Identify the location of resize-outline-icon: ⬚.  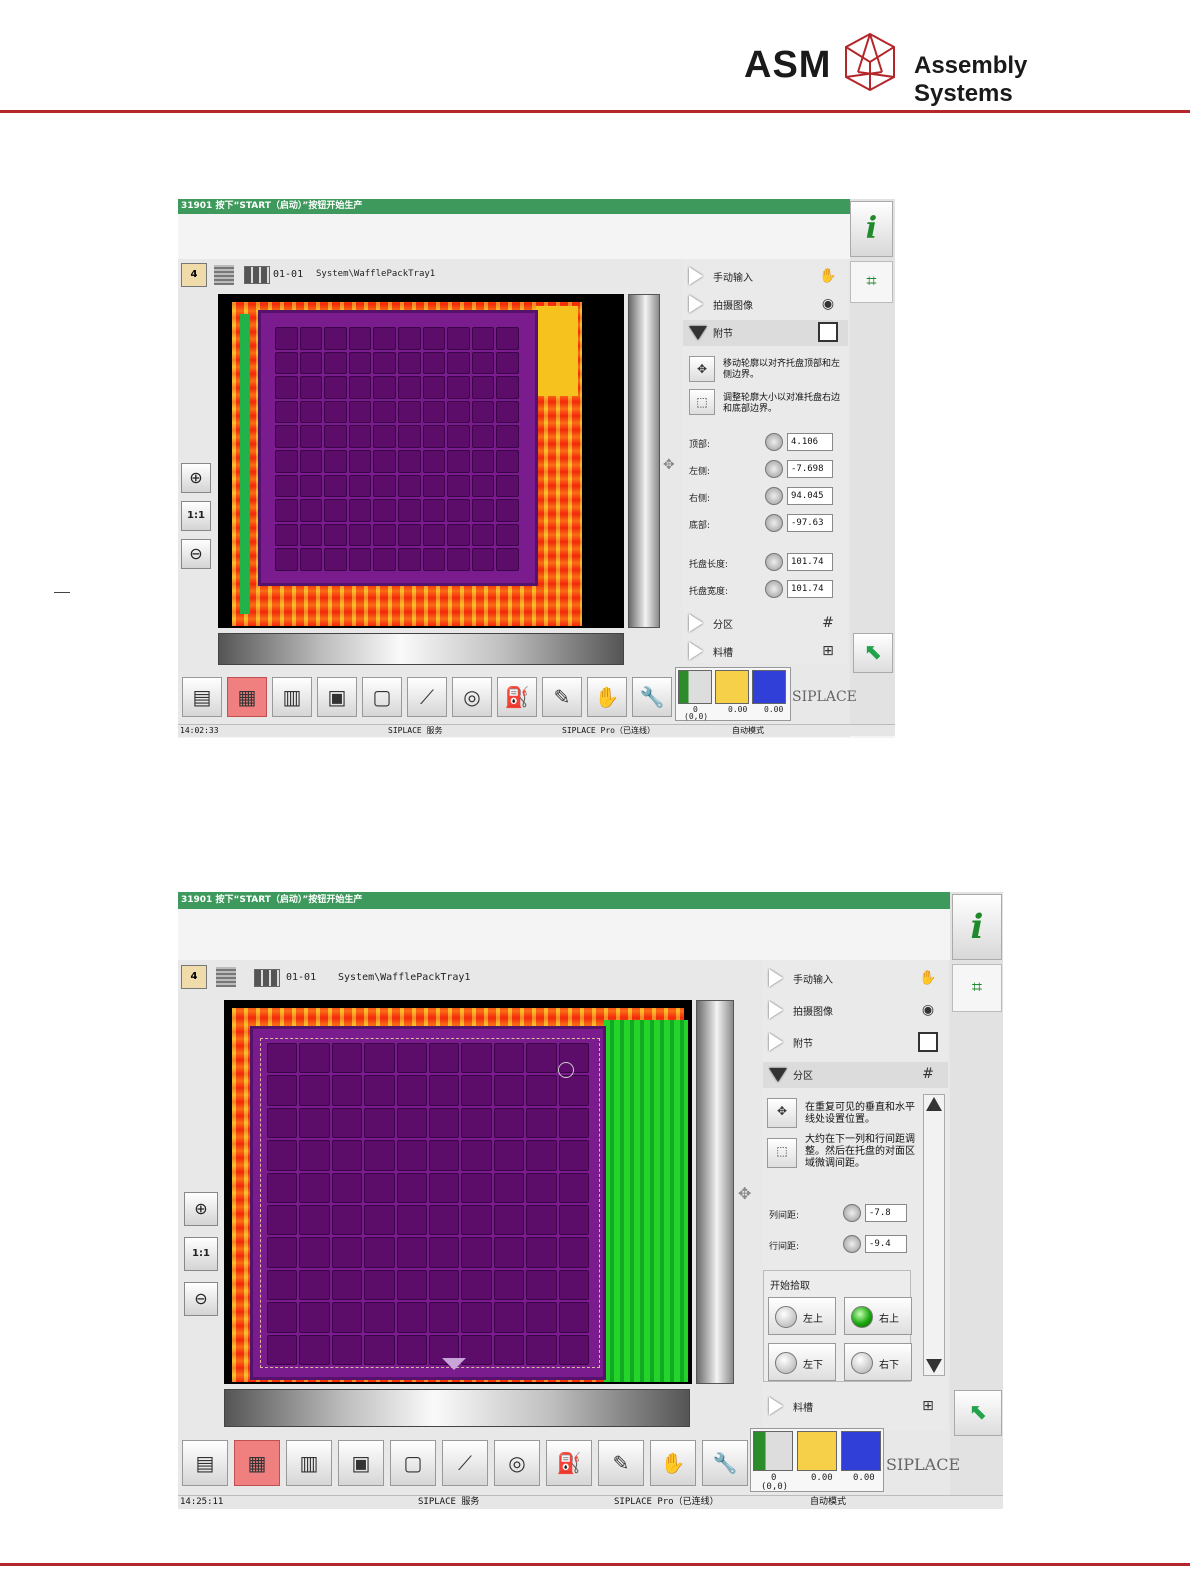
(702, 402).